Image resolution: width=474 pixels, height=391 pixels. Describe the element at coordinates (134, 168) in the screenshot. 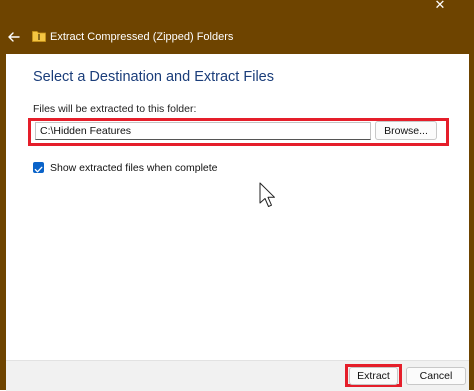

I see `show-files-label: Show extracted files when complete` at that location.